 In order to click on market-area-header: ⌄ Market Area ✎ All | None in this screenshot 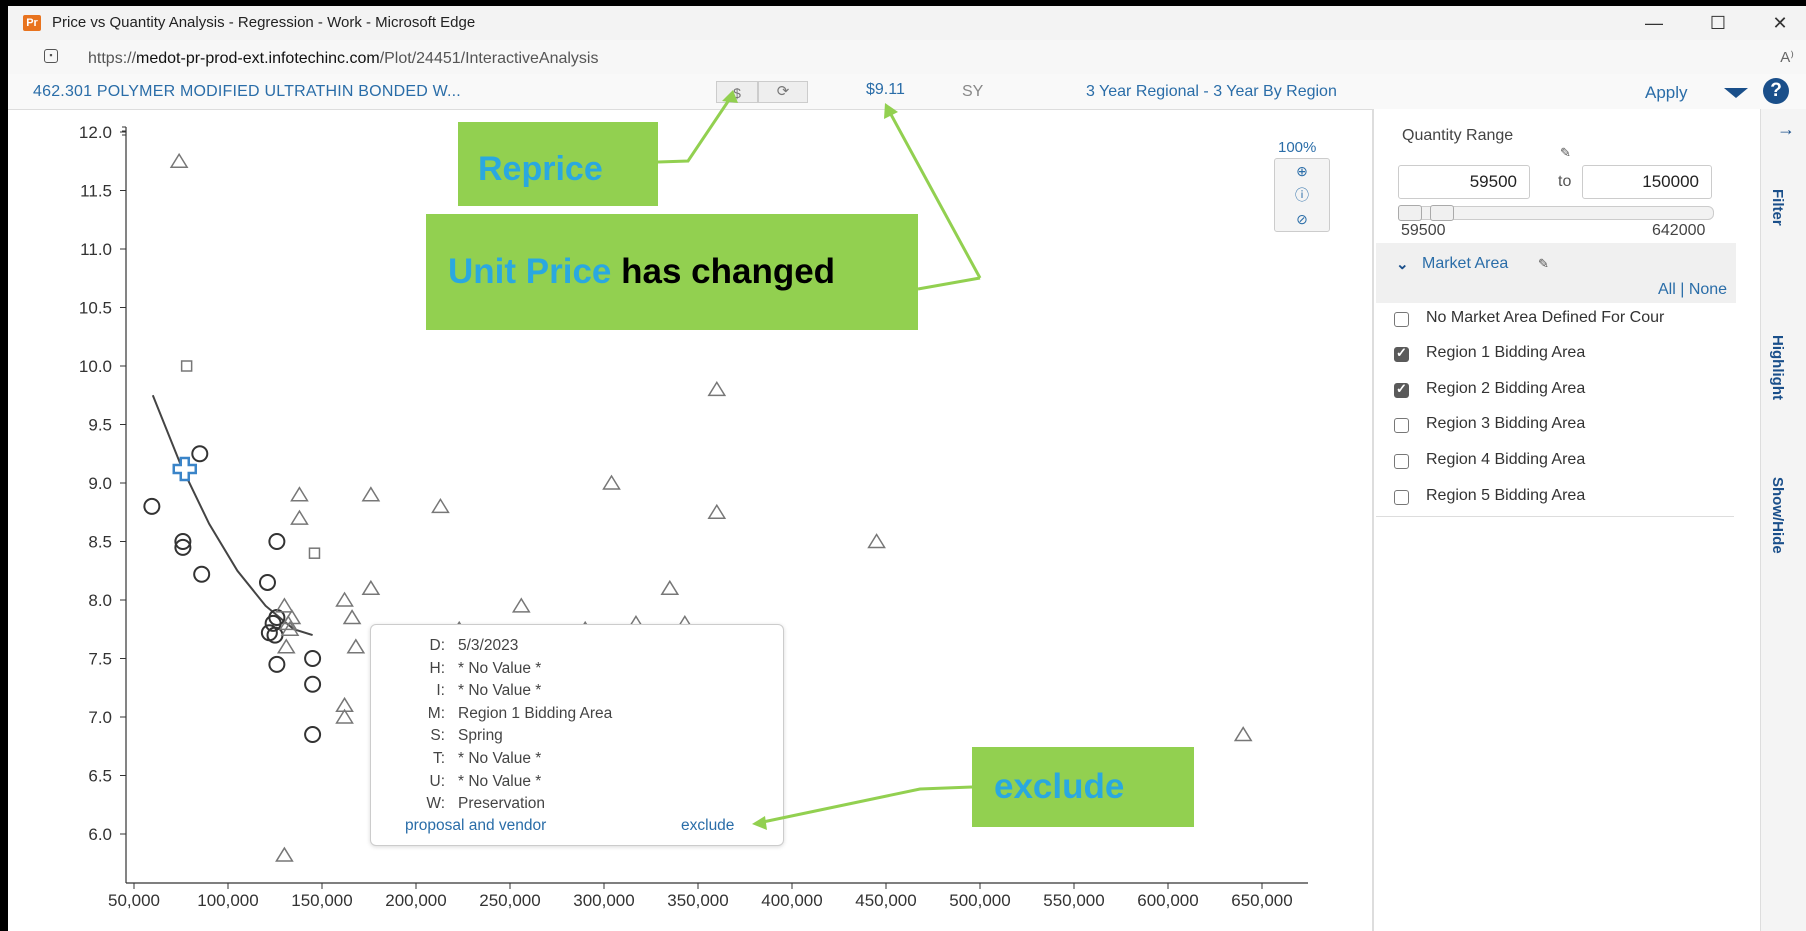, I will do `click(1556, 273)`.